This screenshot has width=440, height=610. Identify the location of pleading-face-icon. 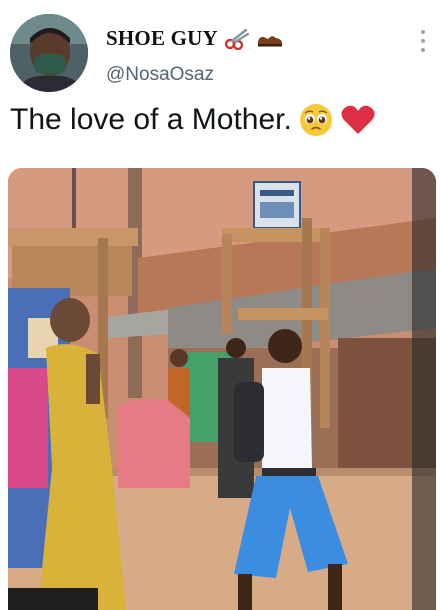
(316, 120).